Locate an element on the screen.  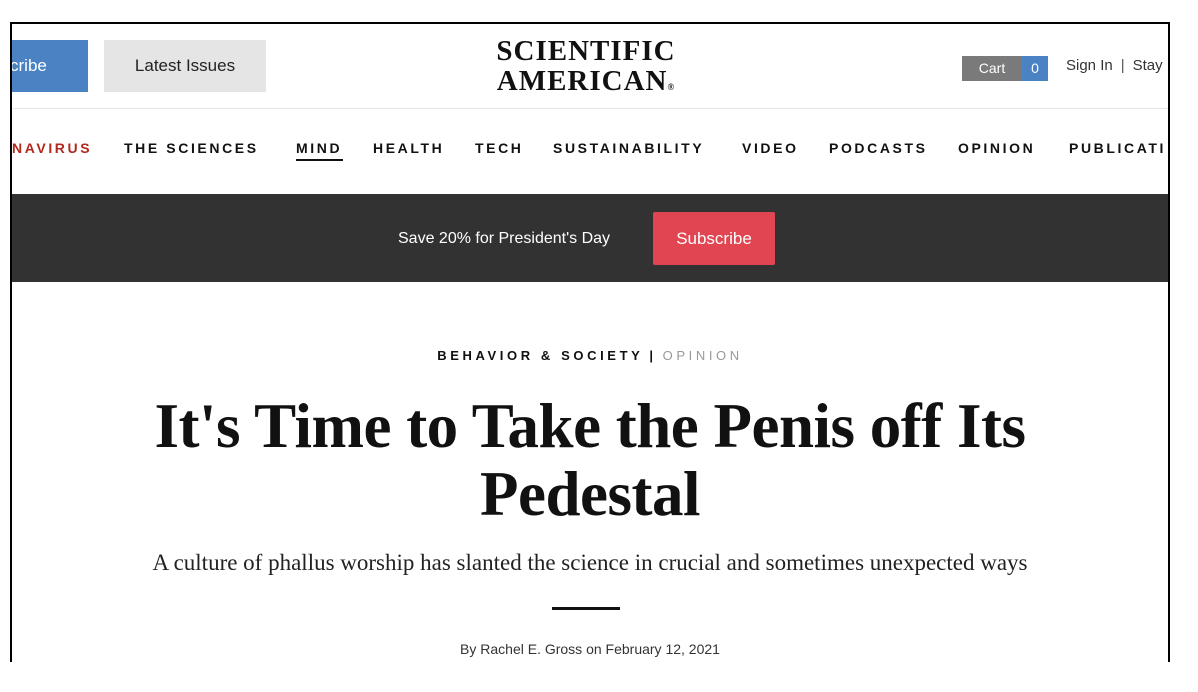
headline-line-2: Pedestal is located at coordinates (590, 494).